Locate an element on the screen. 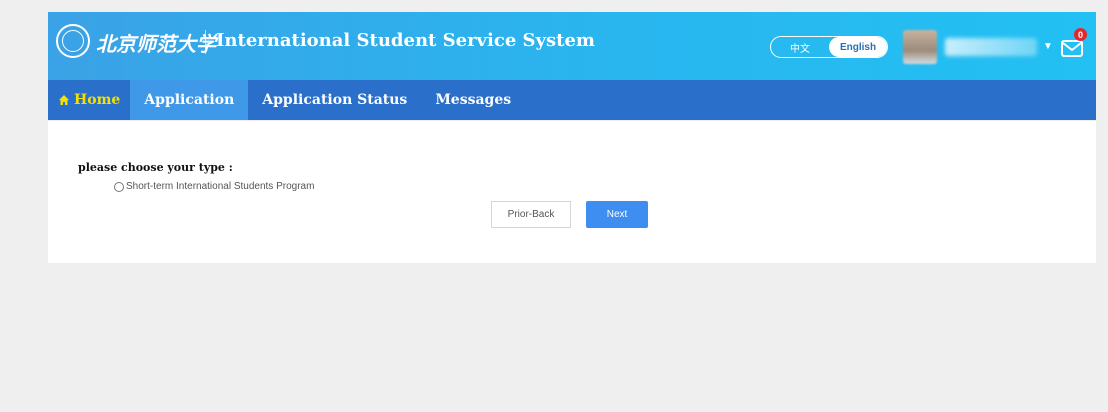 The image size is (1108, 412). username-blurred is located at coordinates (991, 47).